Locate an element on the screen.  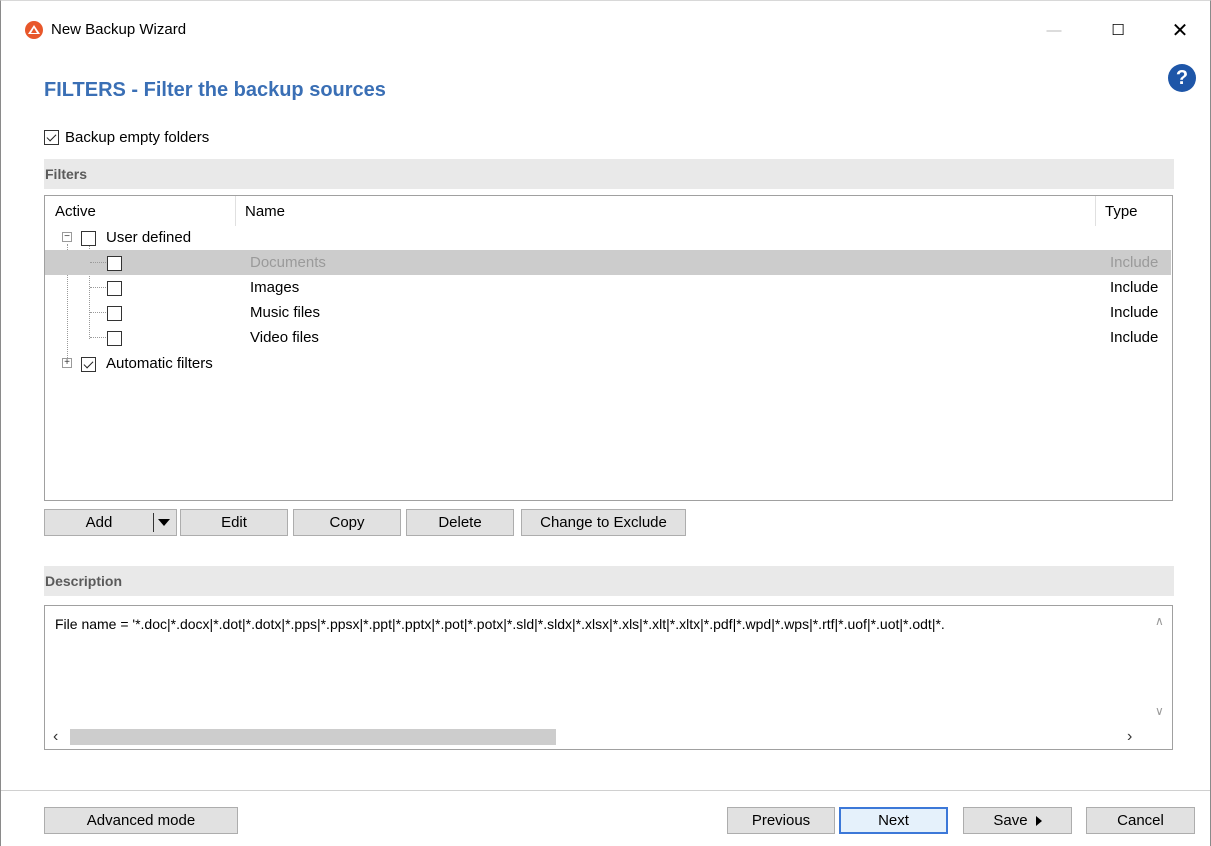
row-name: Video files is located at coordinates (284, 337).